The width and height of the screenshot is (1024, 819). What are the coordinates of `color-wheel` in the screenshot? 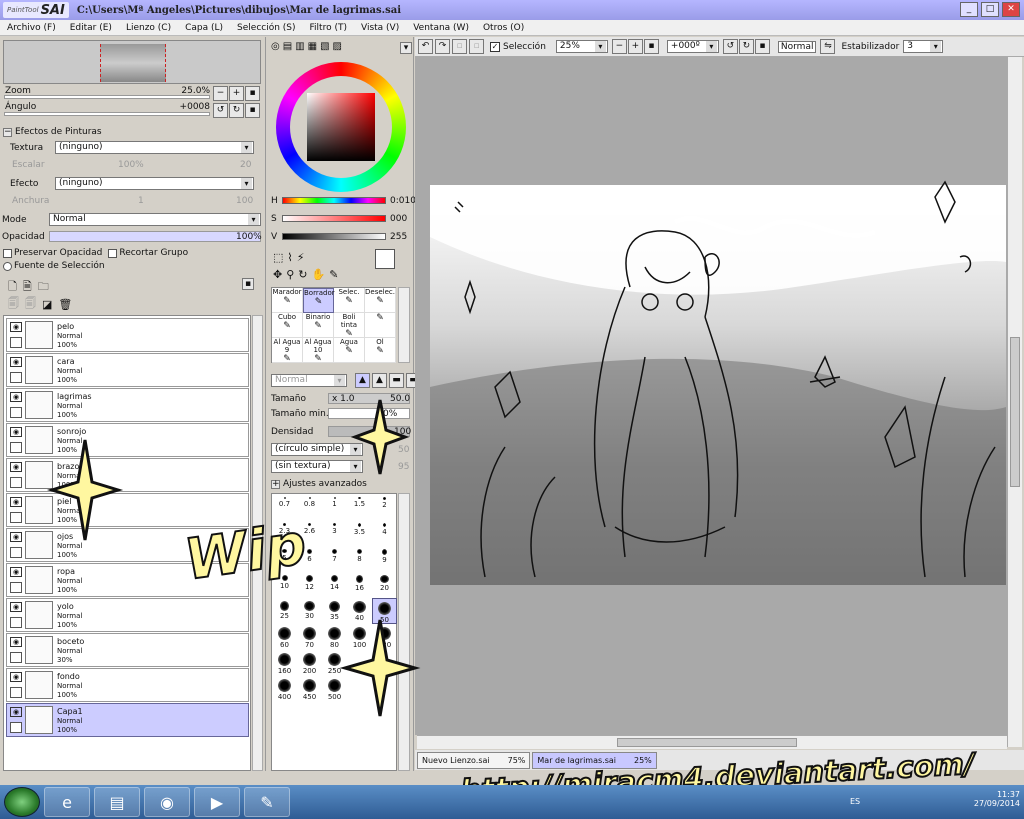 It's located at (341, 127).